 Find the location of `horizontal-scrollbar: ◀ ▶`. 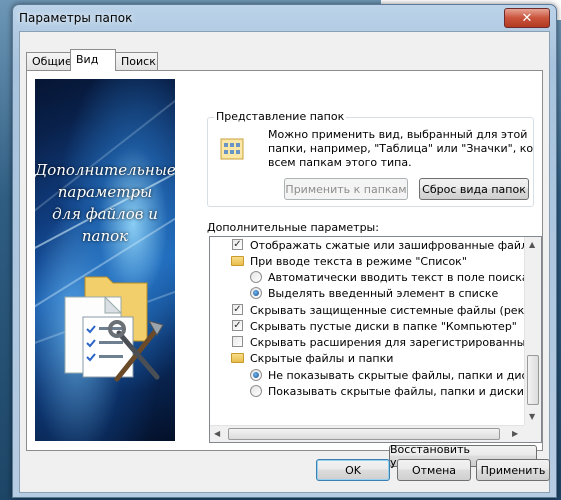

horizontal-scrollbar: ◀ ▶ is located at coordinates (368, 433).